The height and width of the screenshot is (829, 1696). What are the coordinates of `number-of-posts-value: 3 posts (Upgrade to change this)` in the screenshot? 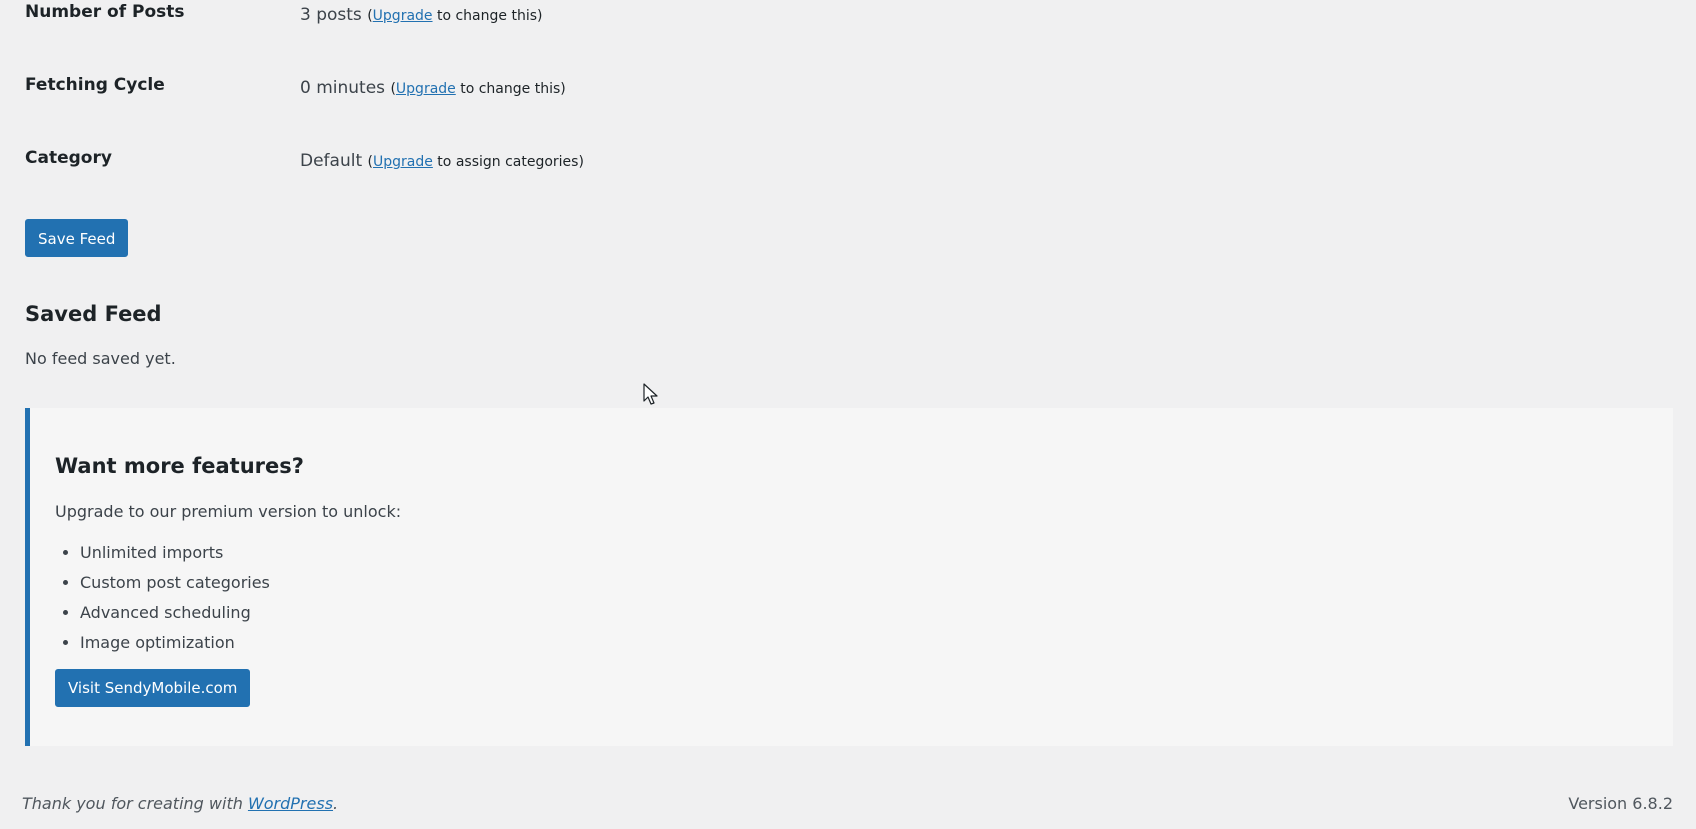 It's located at (421, 15).